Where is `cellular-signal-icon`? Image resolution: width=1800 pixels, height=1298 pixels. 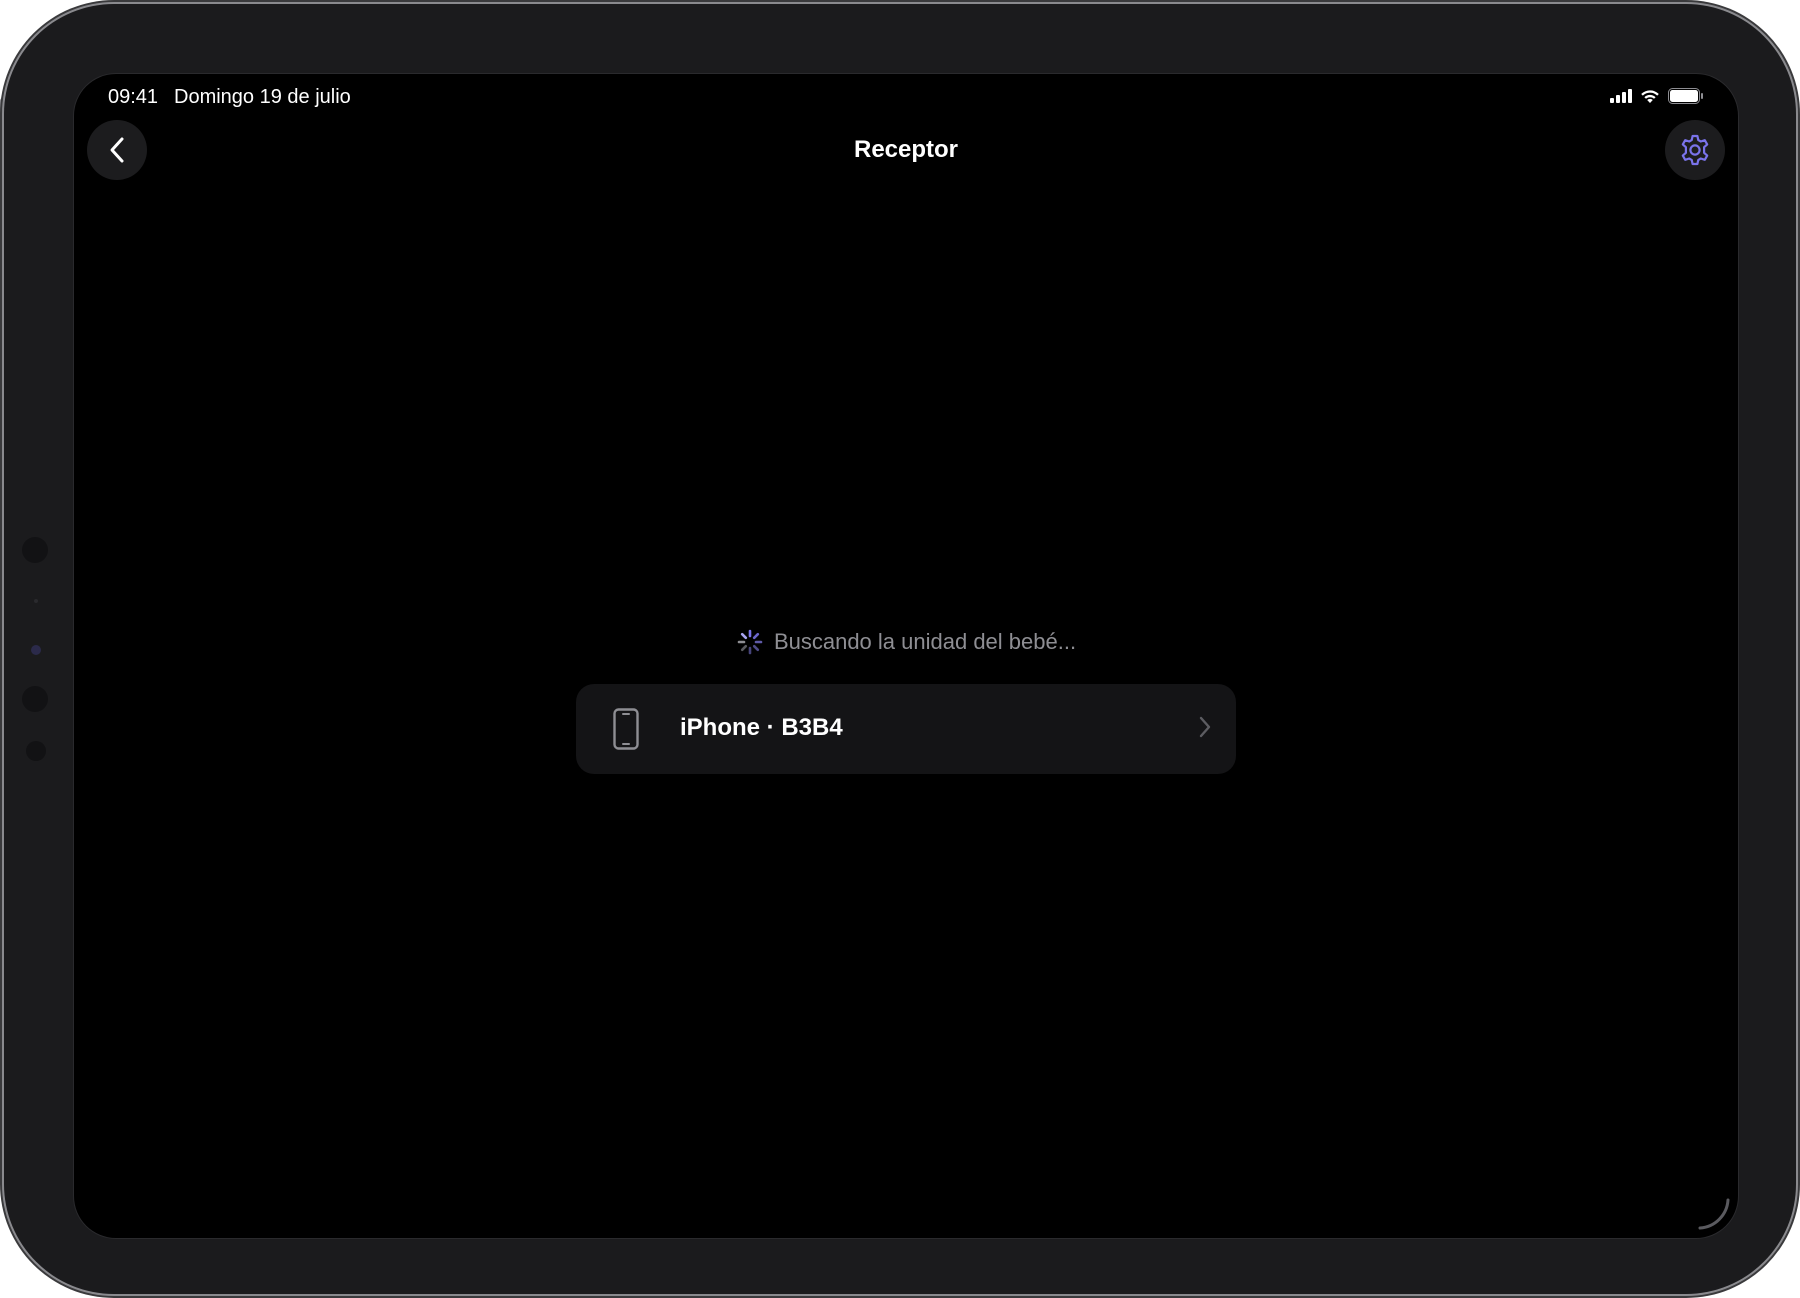 cellular-signal-icon is located at coordinates (1621, 96).